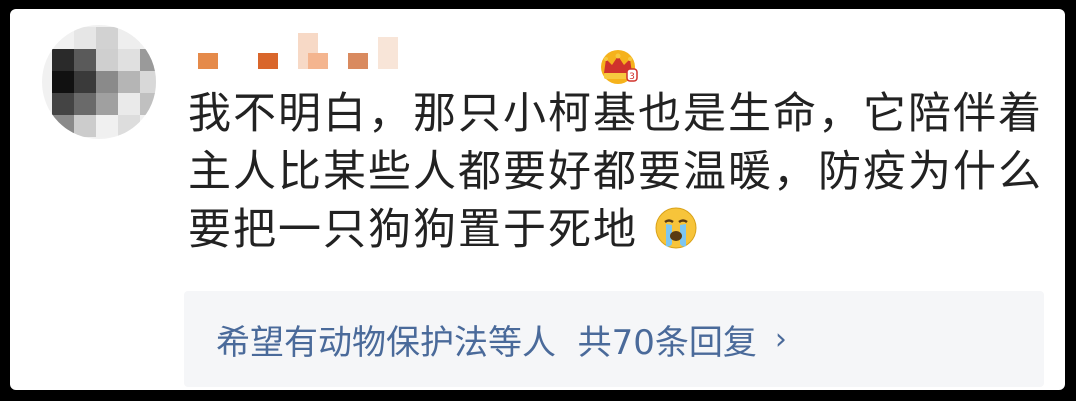 This screenshot has height=401, width=1076. Describe the element at coordinates (615, 114) in the screenshot. I see `comment-line-1: 我不明白，那只小柯基也是生命，它陪伴着` at that location.